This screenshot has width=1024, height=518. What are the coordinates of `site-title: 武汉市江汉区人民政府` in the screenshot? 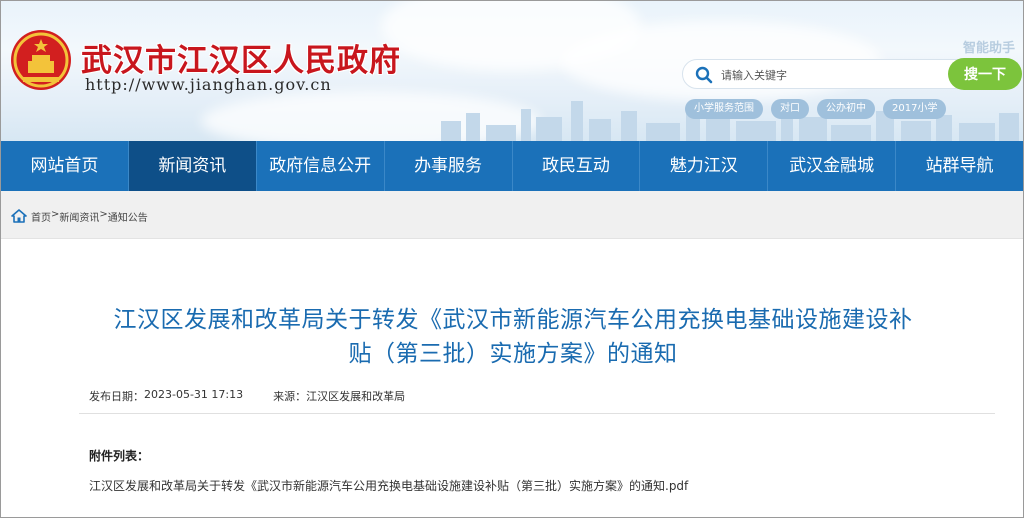 It's located at (241, 57).